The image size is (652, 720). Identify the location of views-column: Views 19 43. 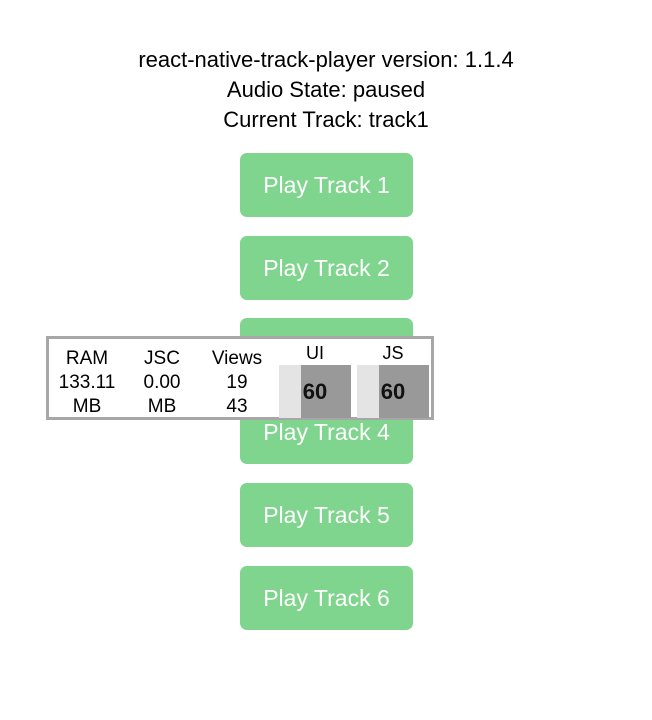
(237, 383).